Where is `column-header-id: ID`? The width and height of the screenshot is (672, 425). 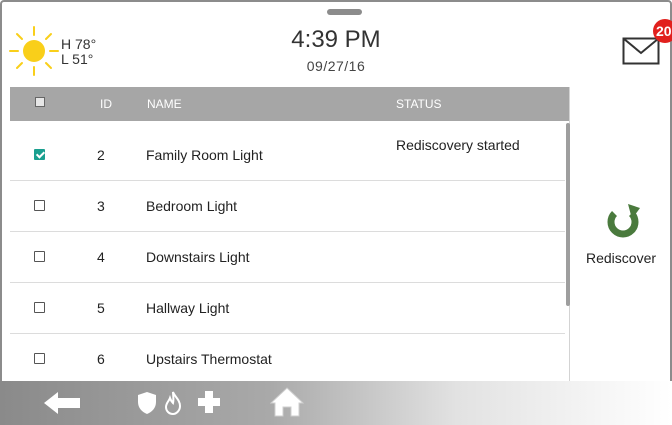 column-header-id: ID is located at coordinates (106, 104).